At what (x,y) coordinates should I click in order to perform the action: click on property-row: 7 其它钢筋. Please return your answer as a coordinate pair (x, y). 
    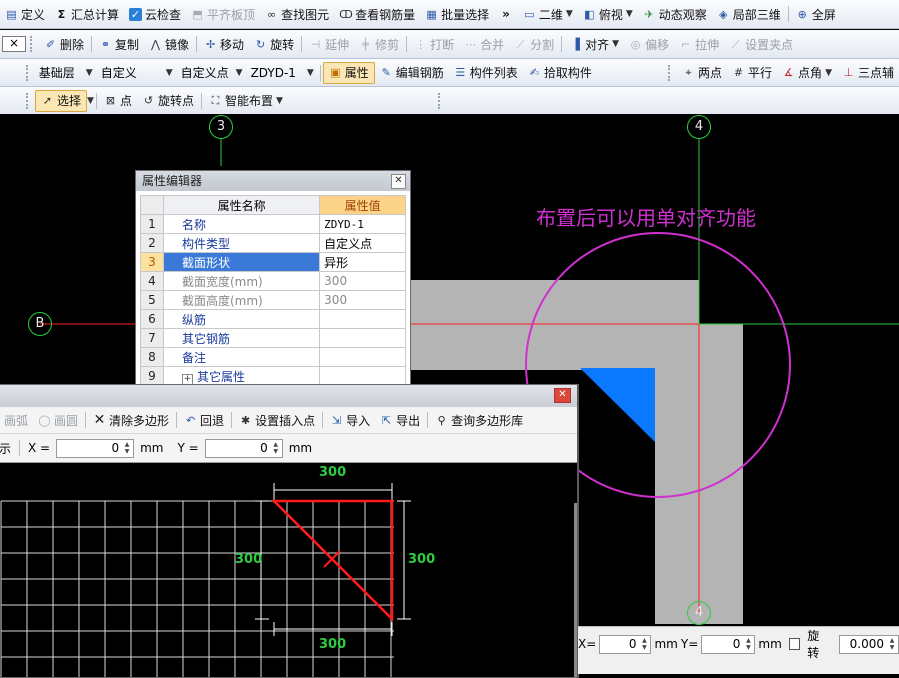
    Looking at the image, I should click on (273, 338).